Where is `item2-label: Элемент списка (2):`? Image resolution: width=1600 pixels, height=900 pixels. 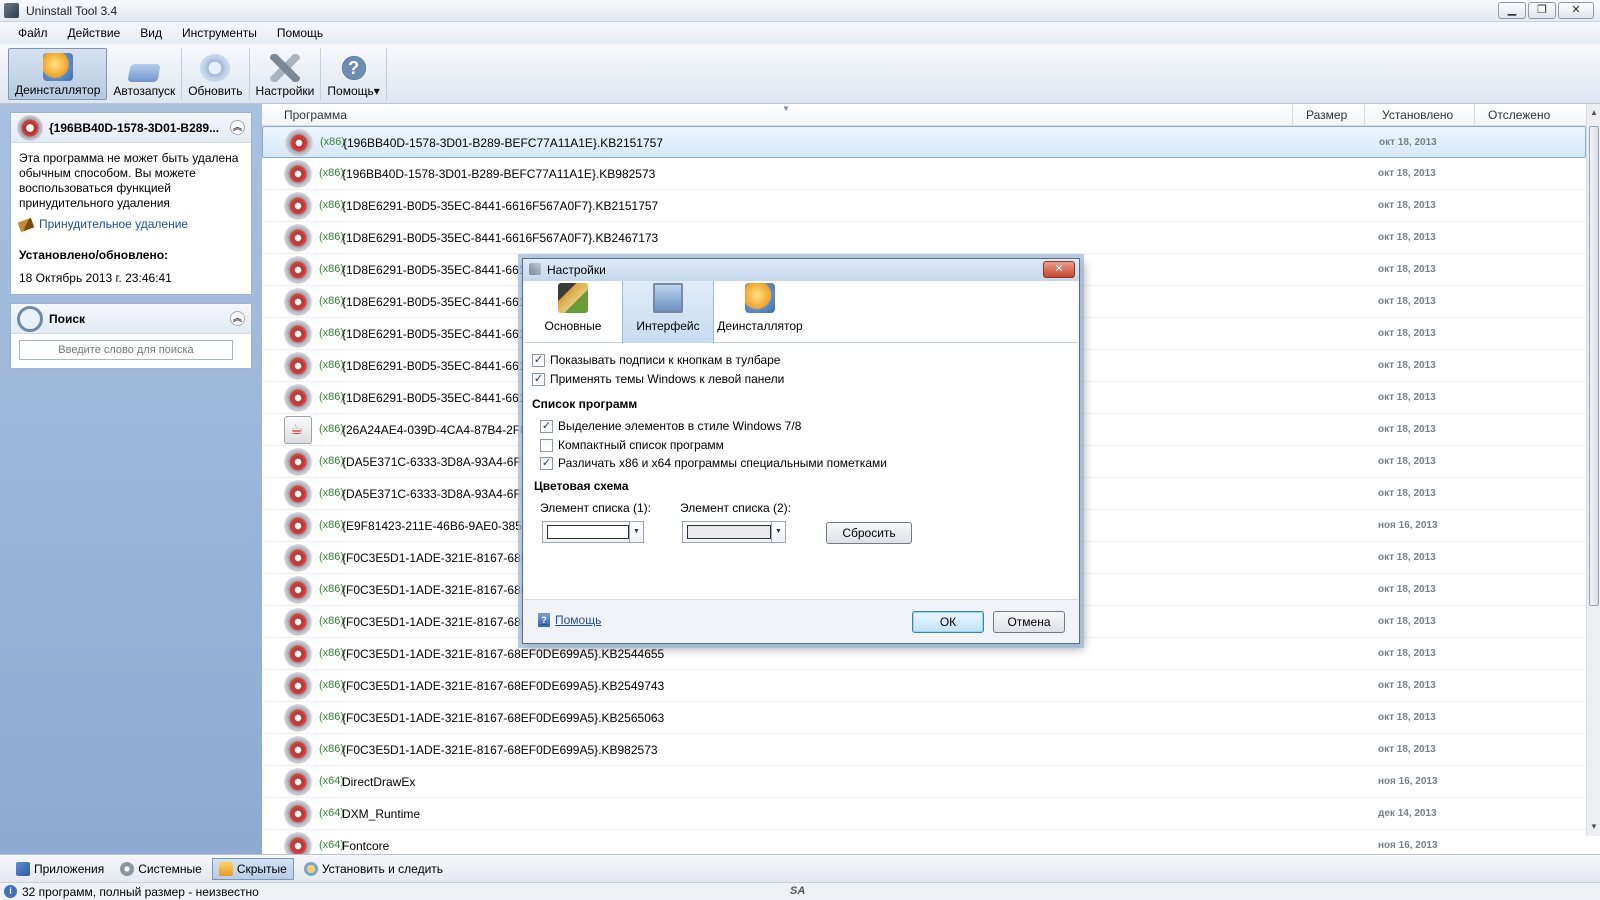
item2-label: Элемент списка (2): is located at coordinates (736, 508).